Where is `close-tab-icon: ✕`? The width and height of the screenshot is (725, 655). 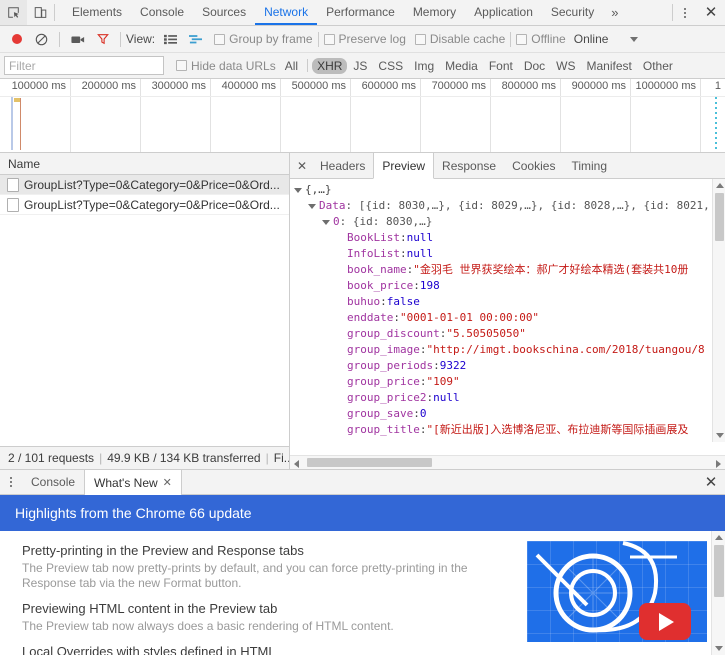 close-tab-icon: ✕ is located at coordinates (167, 482).